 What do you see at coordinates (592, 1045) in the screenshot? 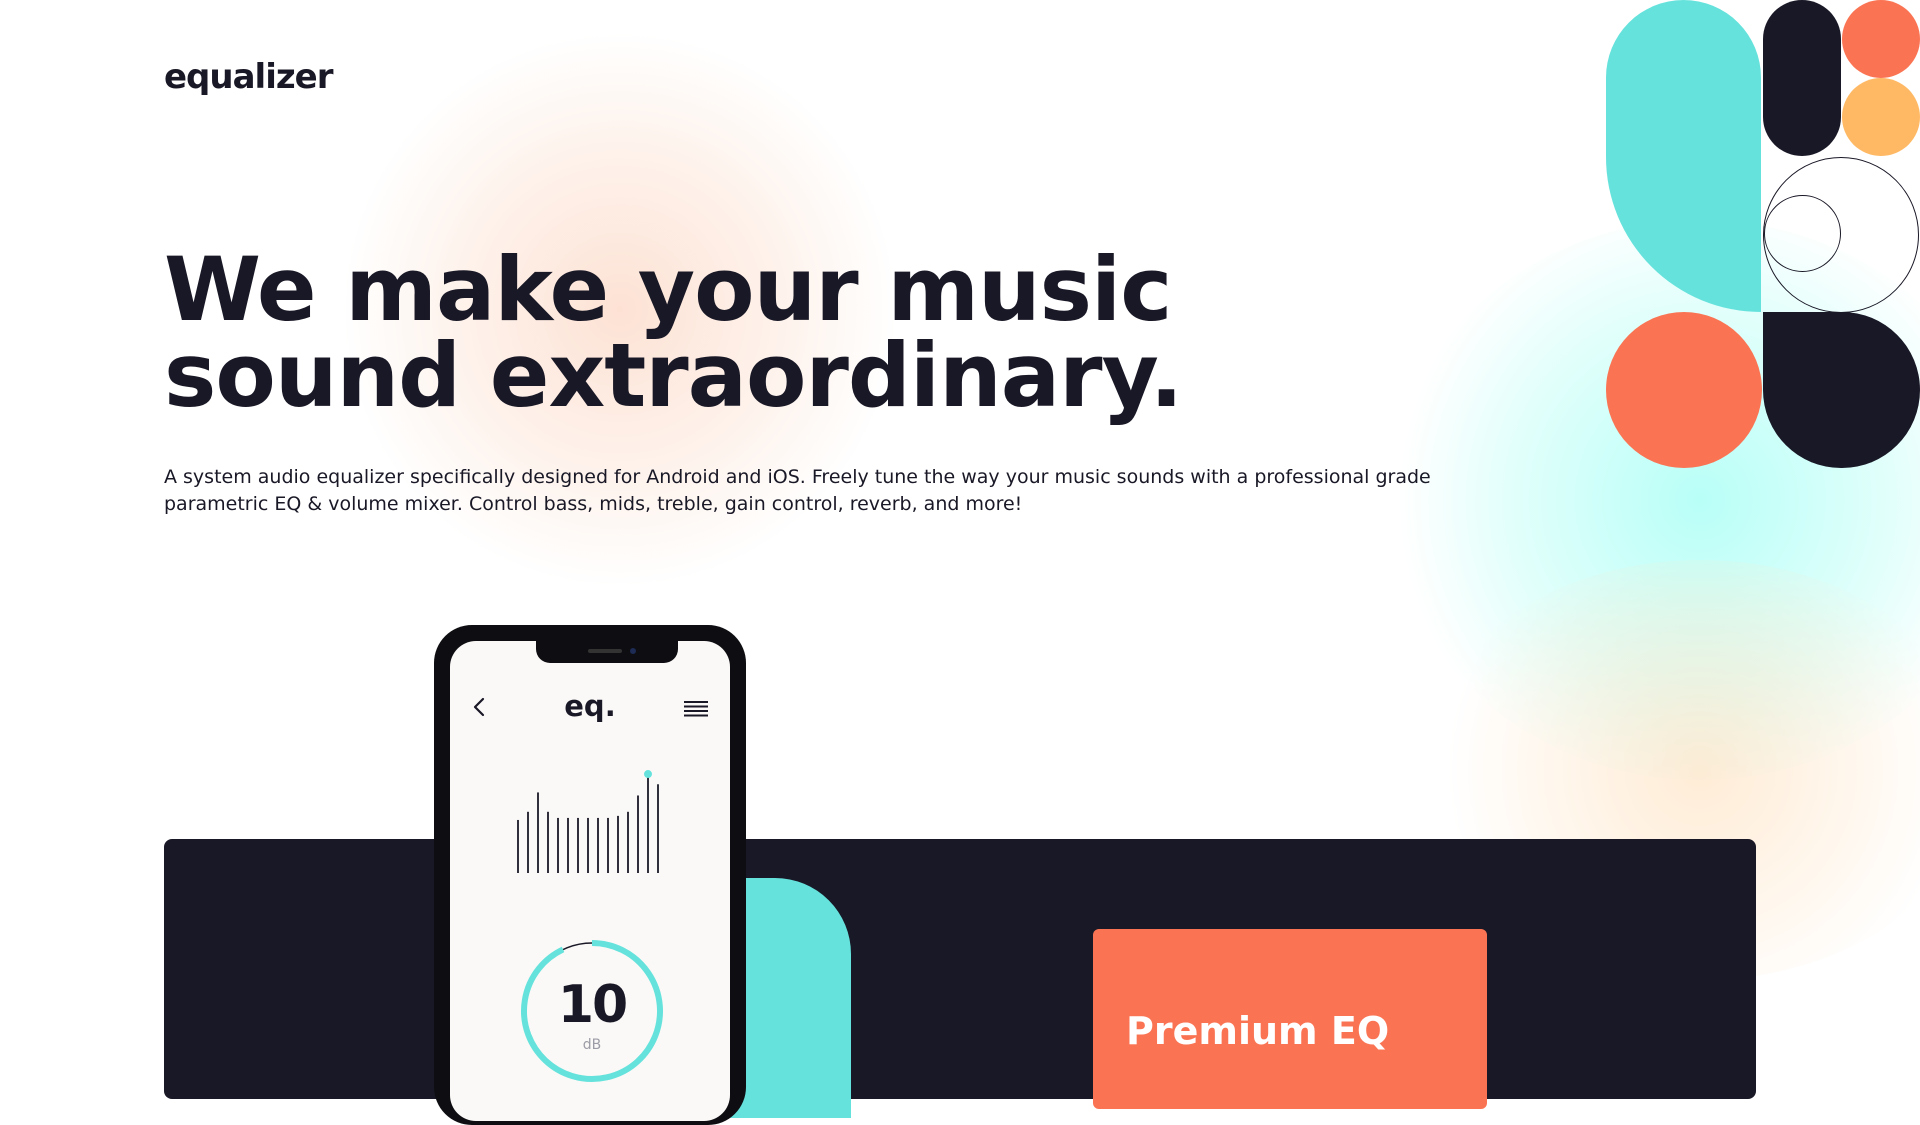
I see `db-unit: dB` at bounding box center [592, 1045].